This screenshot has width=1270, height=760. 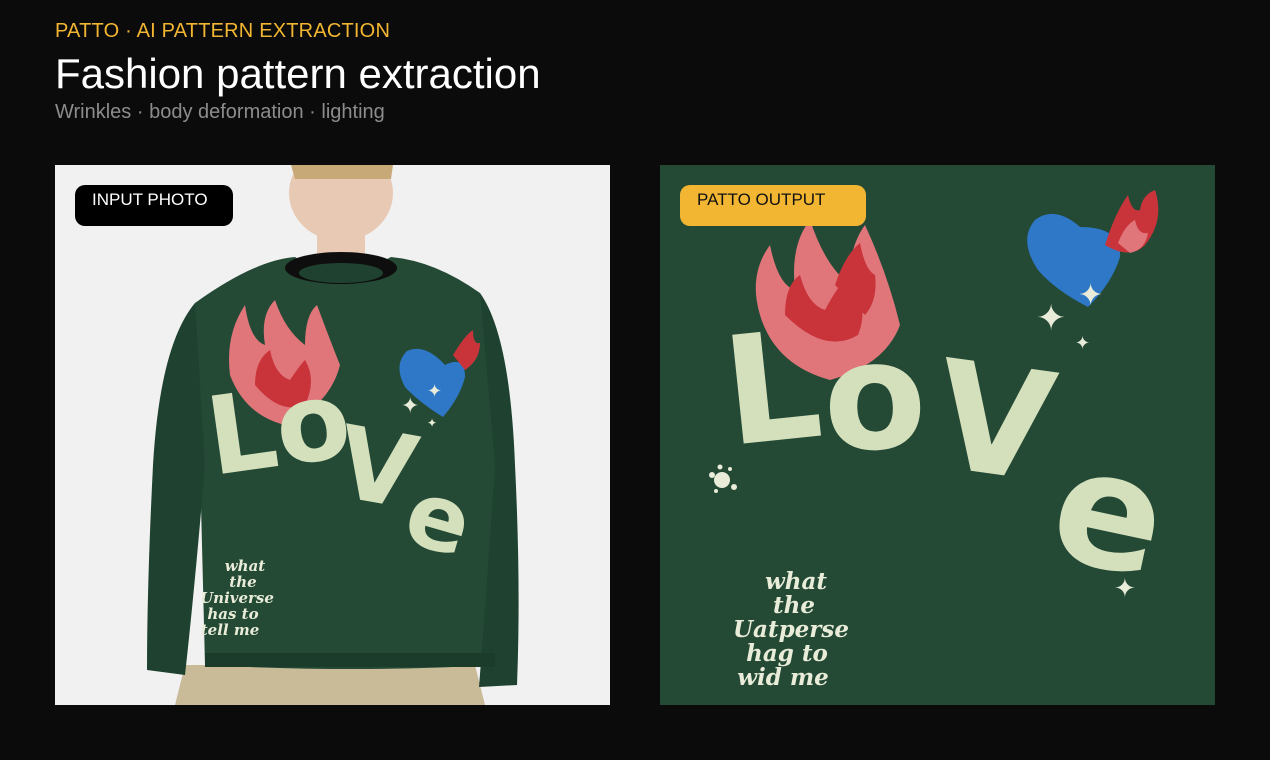 I want to click on svg-text: Lo, so click(x=278, y=429).